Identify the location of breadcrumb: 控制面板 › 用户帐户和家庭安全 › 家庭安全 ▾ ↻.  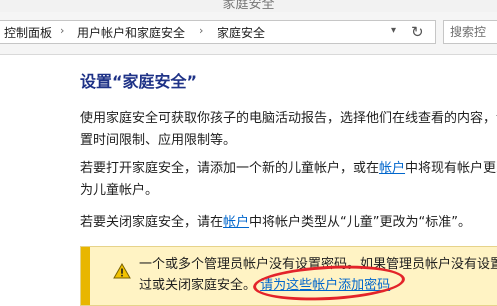
(218, 32).